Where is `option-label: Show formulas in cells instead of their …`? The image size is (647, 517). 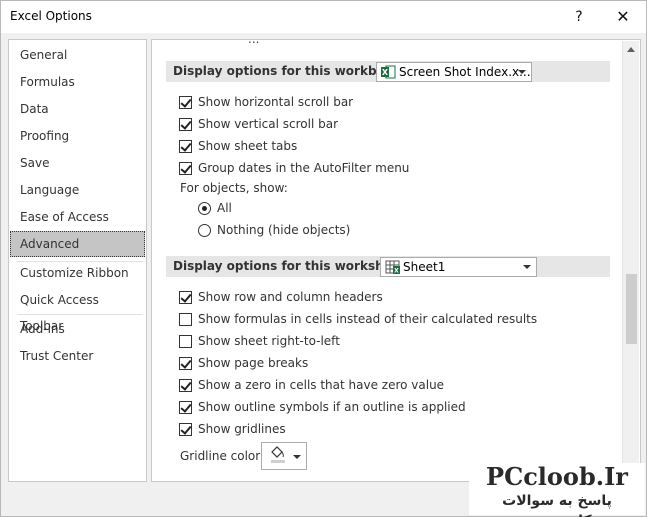 option-label: Show formulas in cells instead of their … is located at coordinates (368, 319).